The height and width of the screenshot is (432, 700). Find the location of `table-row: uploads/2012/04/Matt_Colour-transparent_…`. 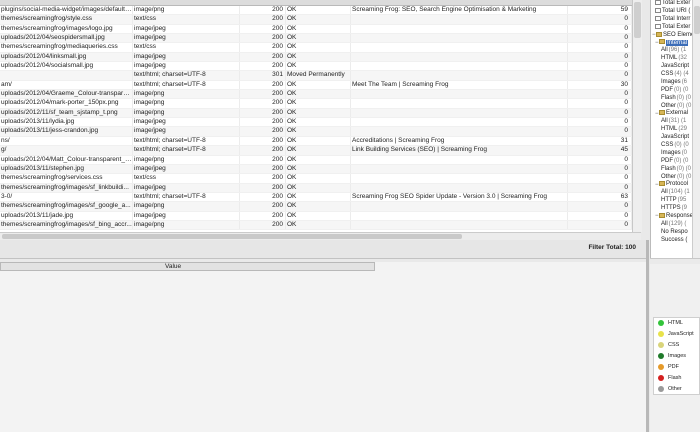

table-row: uploads/2012/04/Matt_Colour-transparent_… is located at coordinates (316, 160).